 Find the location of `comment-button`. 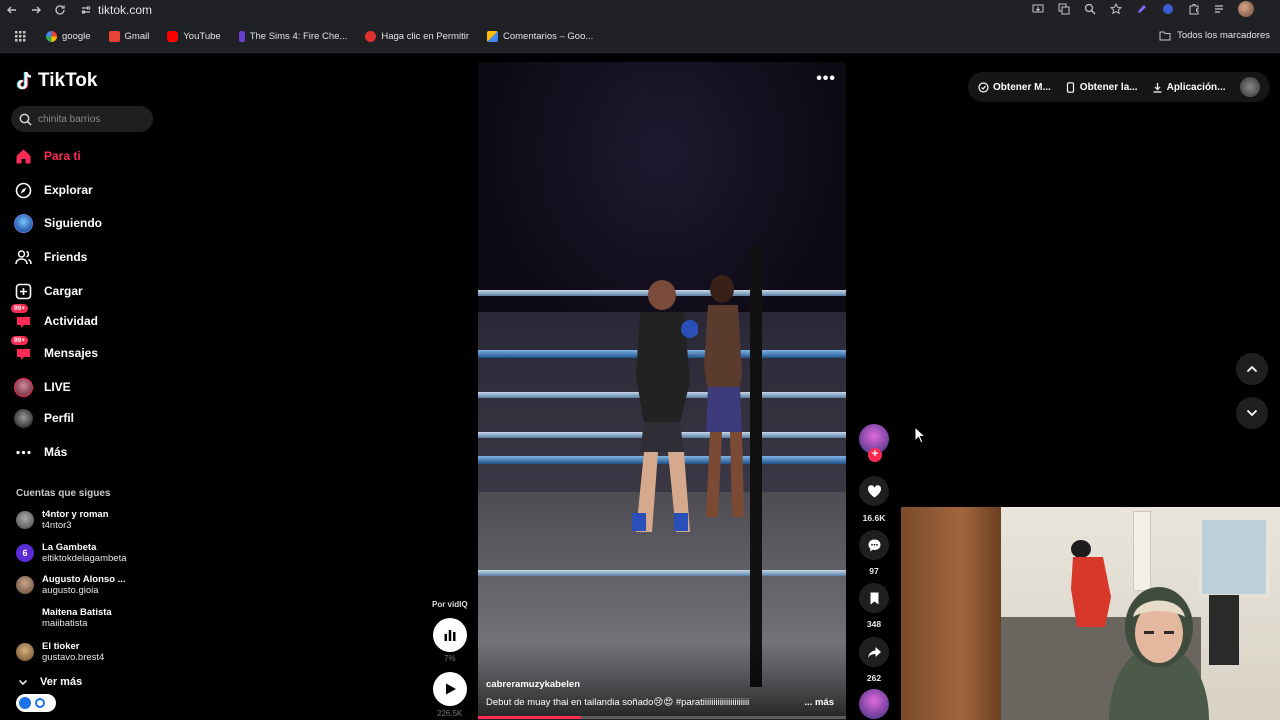

comment-button is located at coordinates (874, 545).